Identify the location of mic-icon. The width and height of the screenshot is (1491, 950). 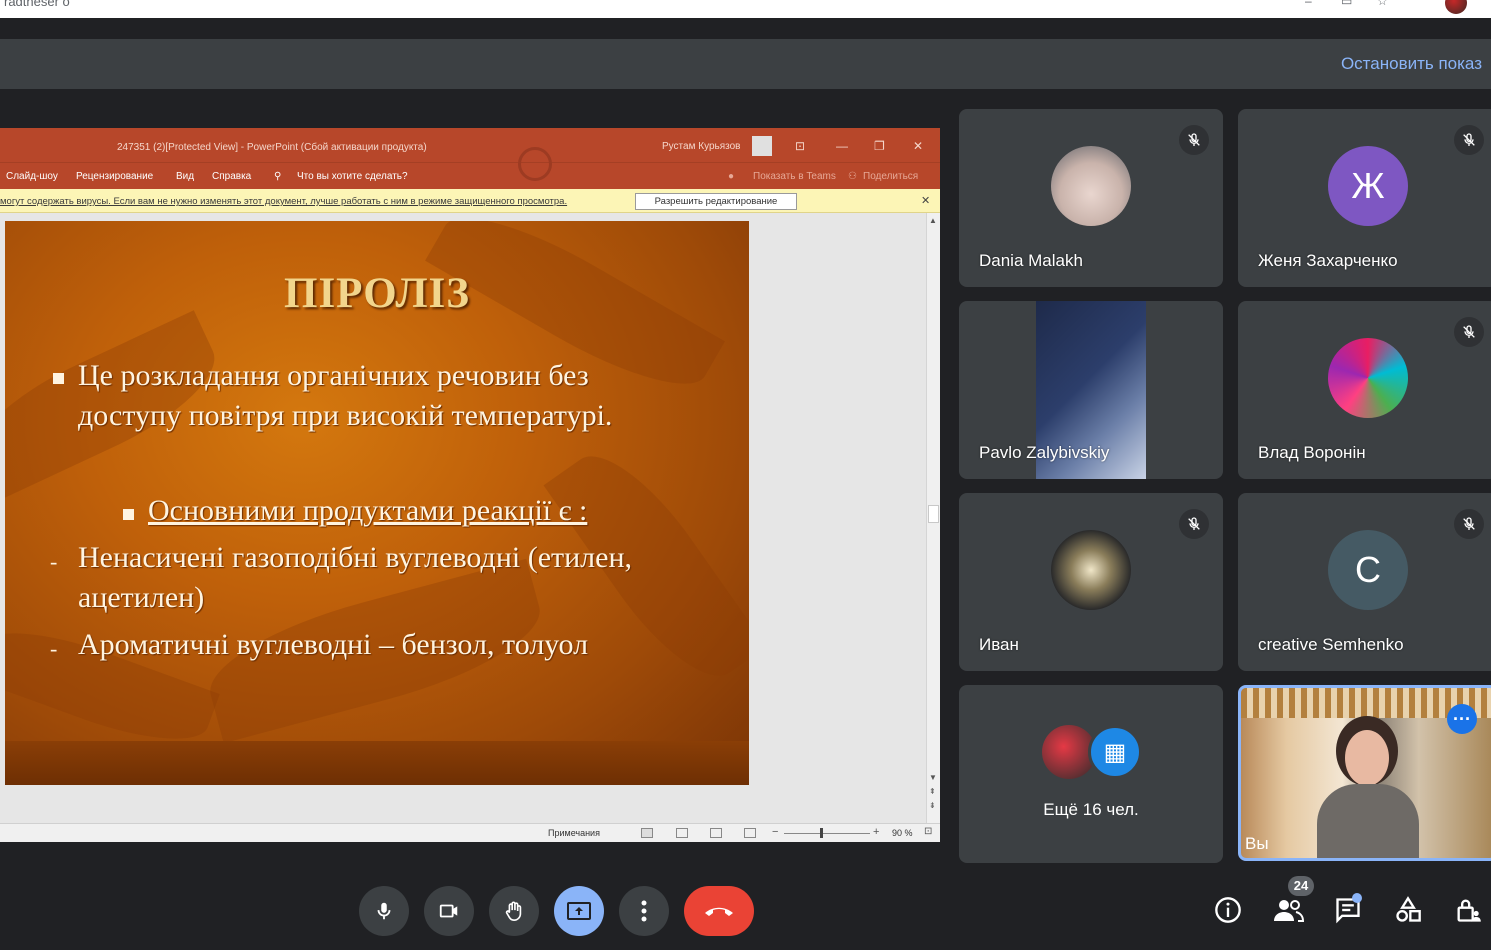
(384, 911).